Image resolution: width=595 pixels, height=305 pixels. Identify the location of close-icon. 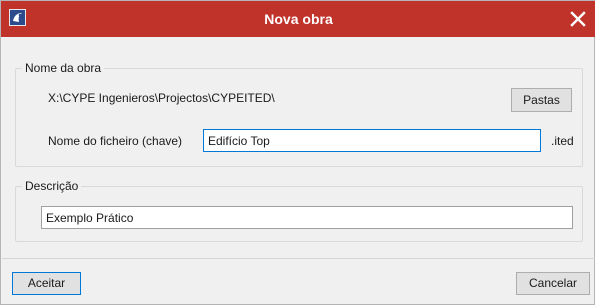
(578, 19).